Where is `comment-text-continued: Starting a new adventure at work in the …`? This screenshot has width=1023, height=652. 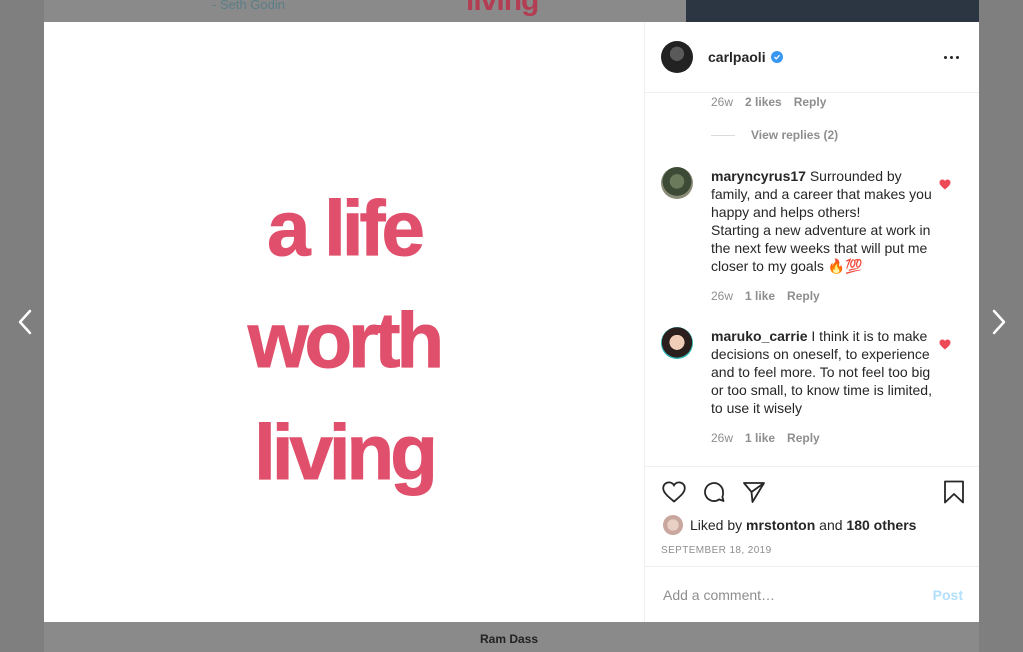
comment-text-continued: Starting a new adventure at work in the … is located at coordinates (821, 248).